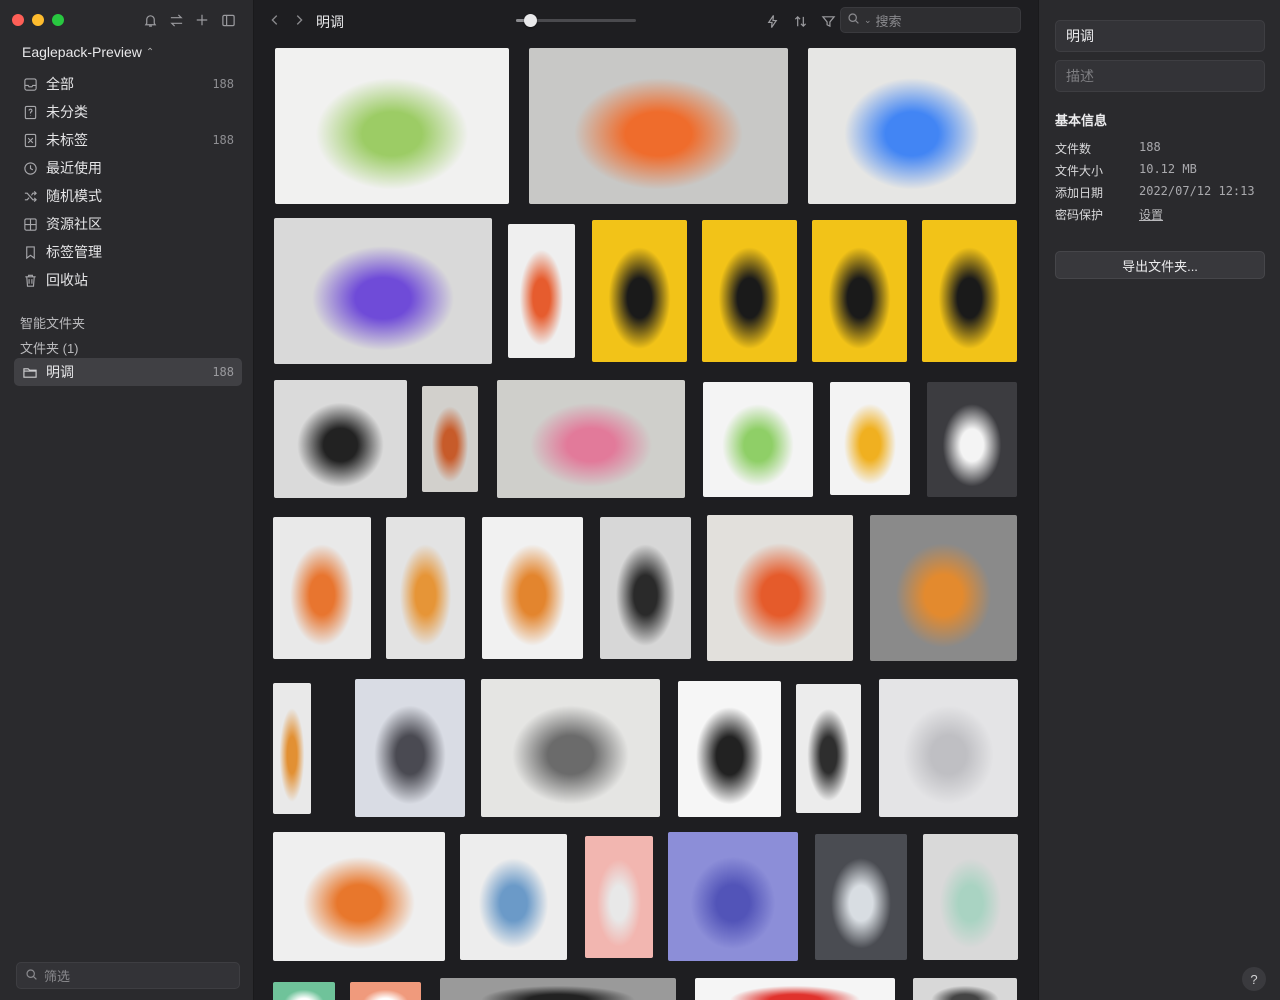  Describe the element at coordinates (74, 224) in the screenshot. I see `sidebar-item-label: 资源社区` at that location.